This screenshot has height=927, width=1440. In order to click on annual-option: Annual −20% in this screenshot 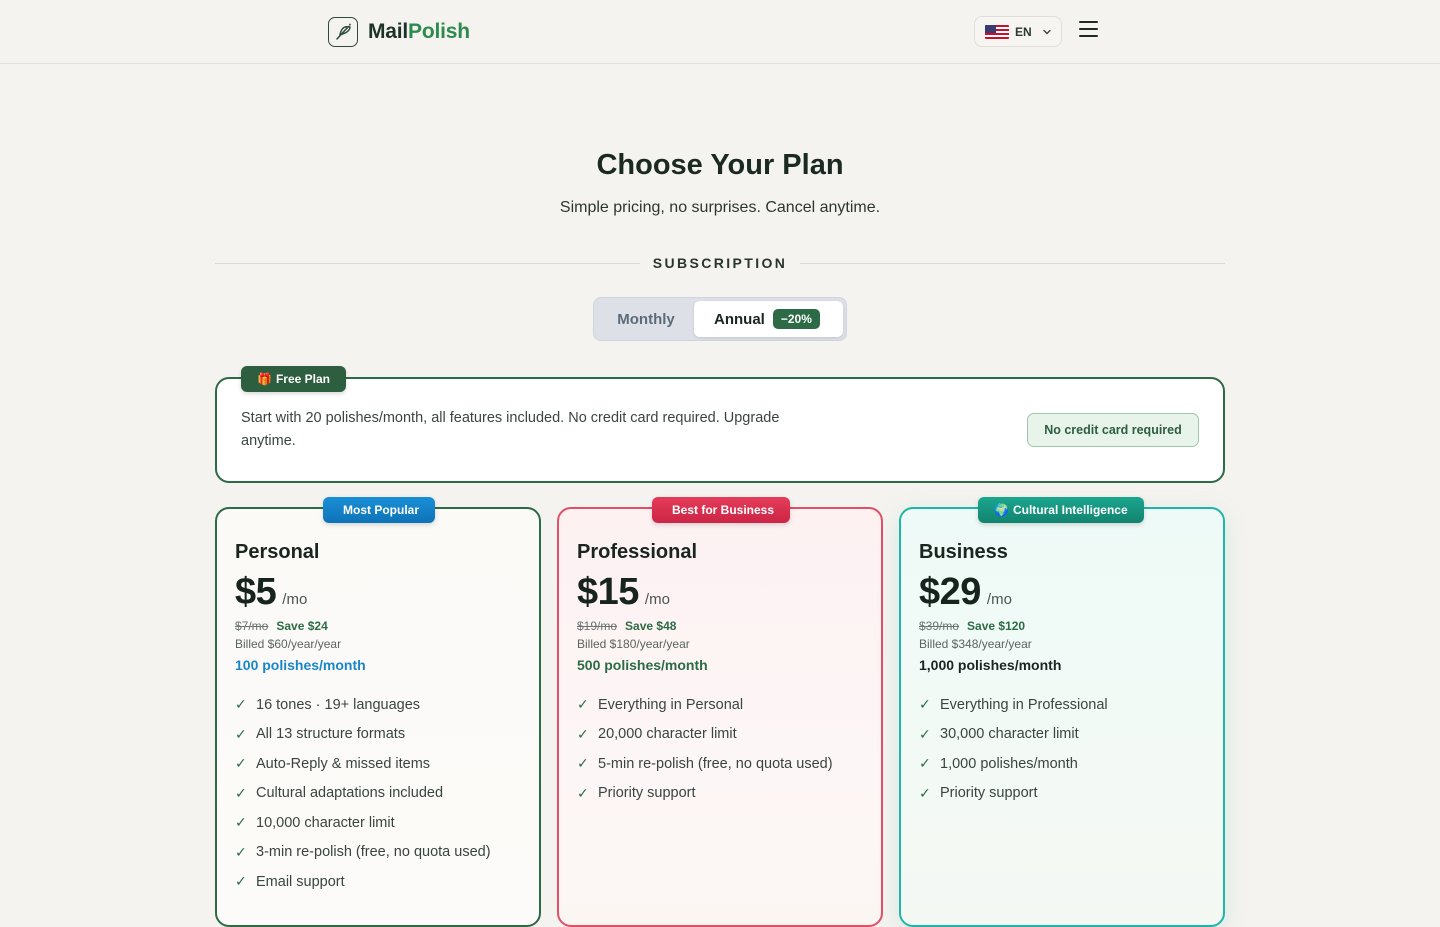, I will do `click(768, 319)`.